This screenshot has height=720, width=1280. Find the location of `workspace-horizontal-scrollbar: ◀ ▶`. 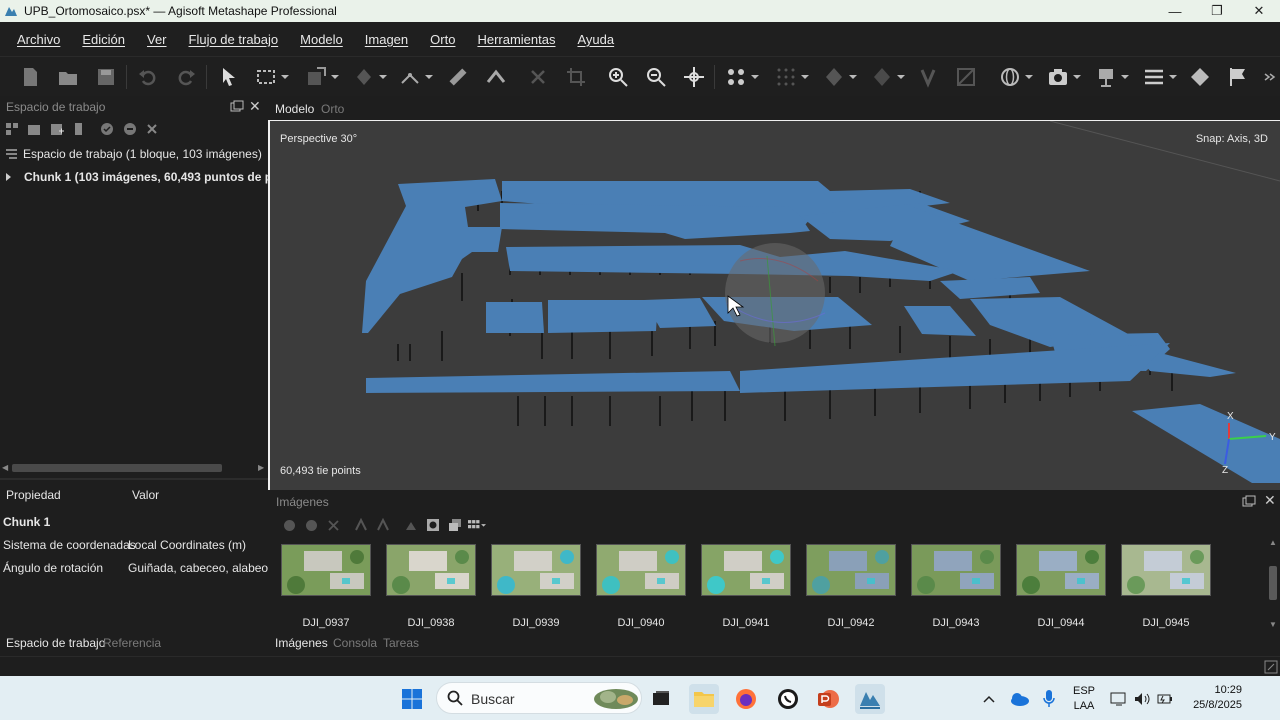

workspace-horizontal-scrollbar: ◀ ▶ is located at coordinates (134, 468).